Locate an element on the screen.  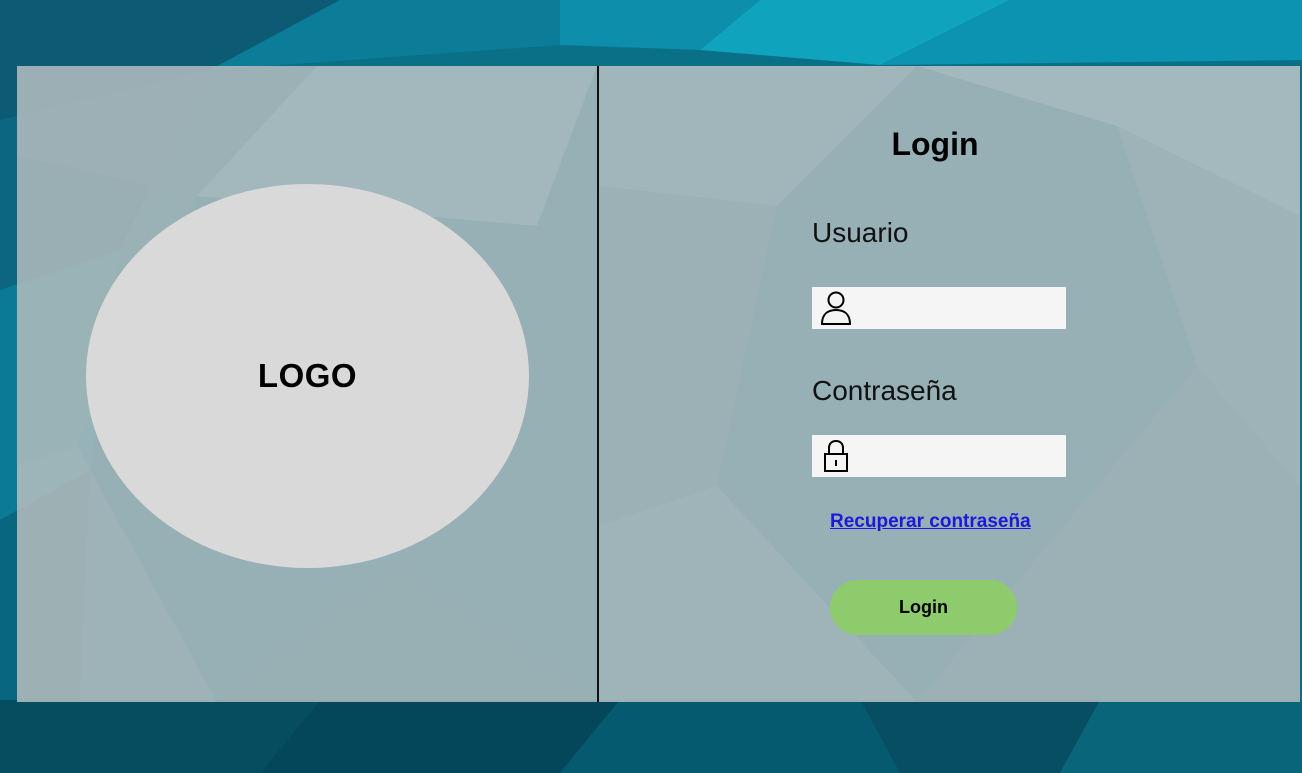
logo-text: LOGO is located at coordinates (307, 375).